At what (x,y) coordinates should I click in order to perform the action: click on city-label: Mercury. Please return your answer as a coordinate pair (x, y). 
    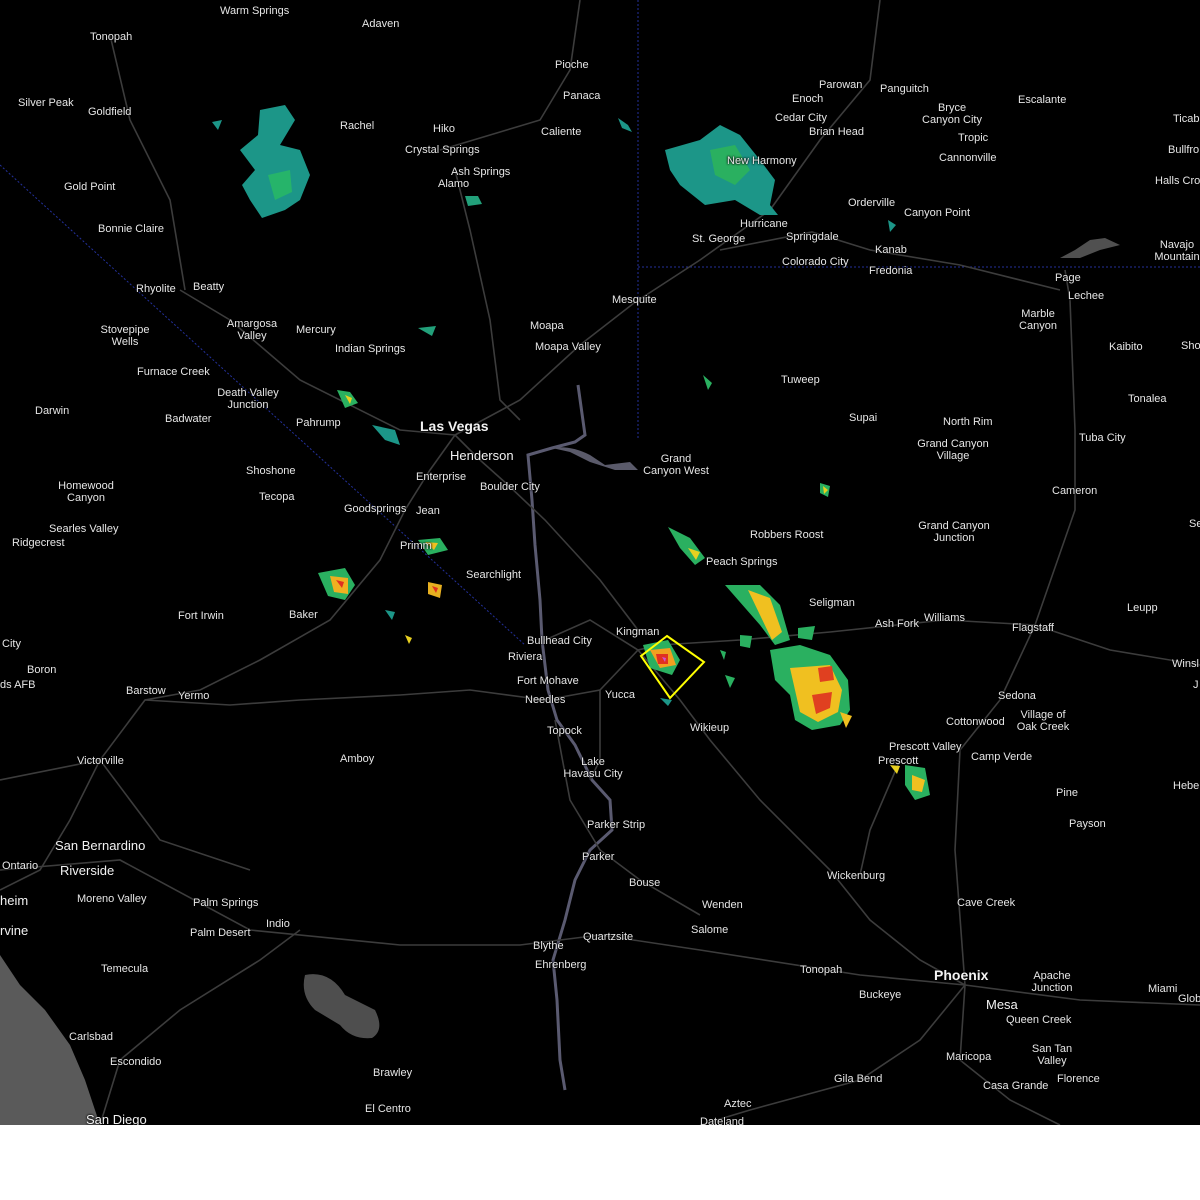
    Looking at the image, I should click on (316, 330).